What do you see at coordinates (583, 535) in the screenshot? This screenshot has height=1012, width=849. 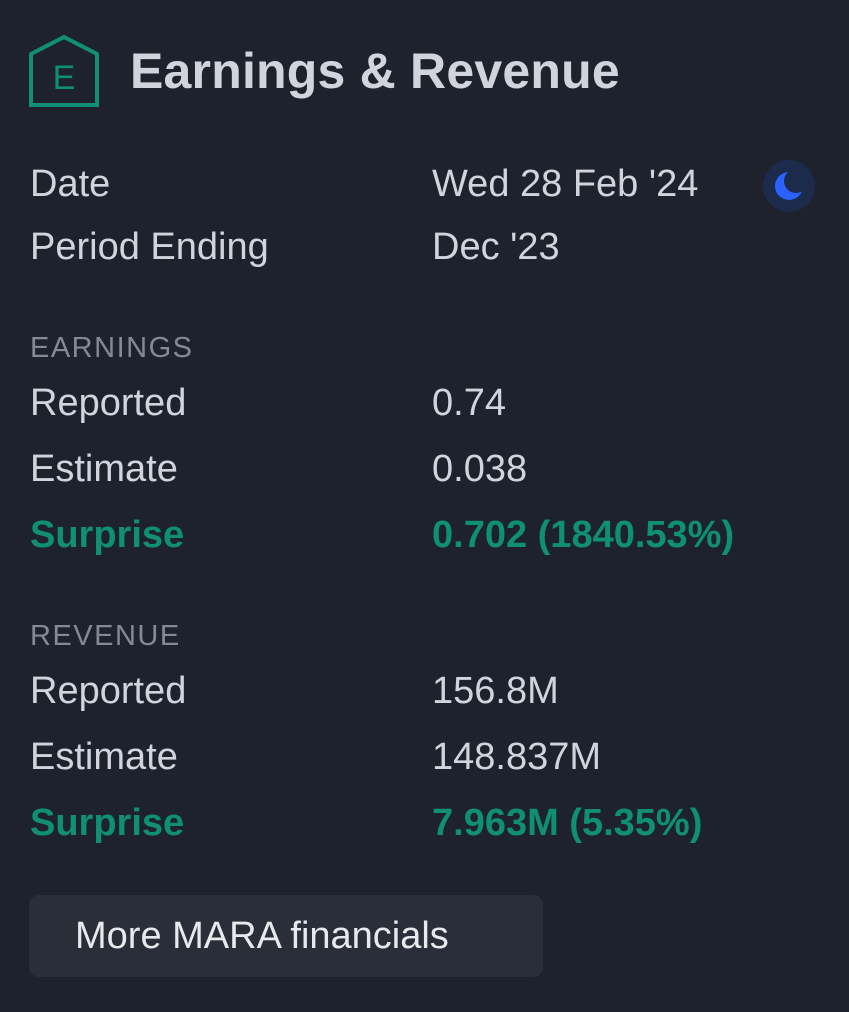 I see `earnings-surprise-value: 0.702 (1840.53%)` at bounding box center [583, 535].